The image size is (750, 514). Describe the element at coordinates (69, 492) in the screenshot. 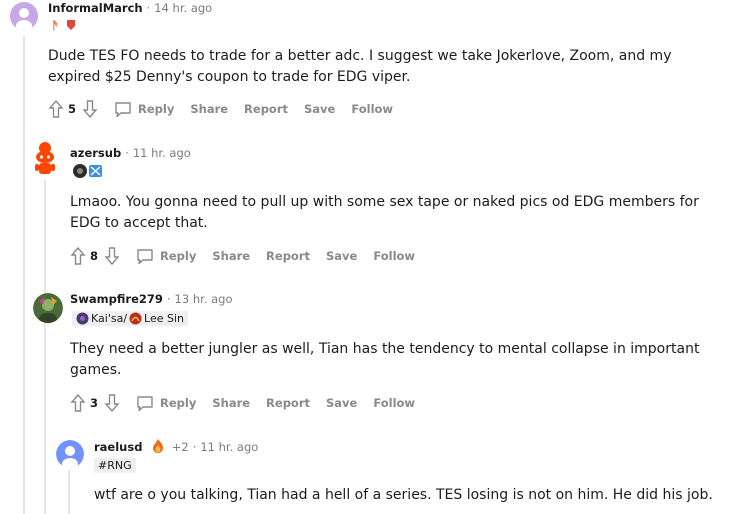

I see `thread-line-level3` at that location.